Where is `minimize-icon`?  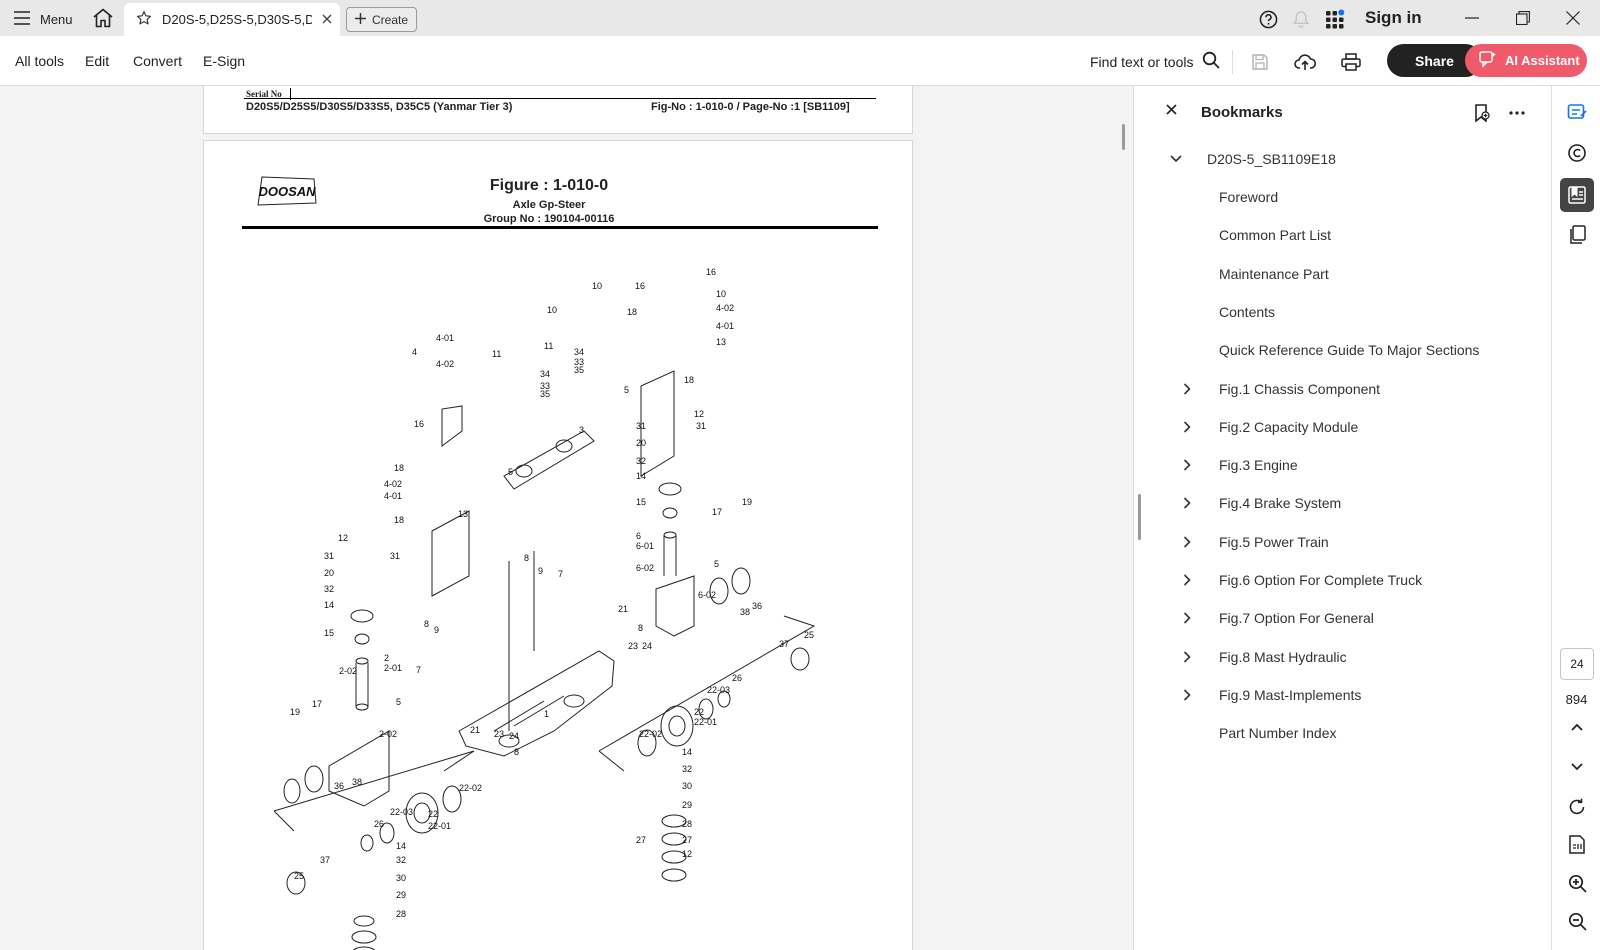 minimize-icon is located at coordinates (1472, 18).